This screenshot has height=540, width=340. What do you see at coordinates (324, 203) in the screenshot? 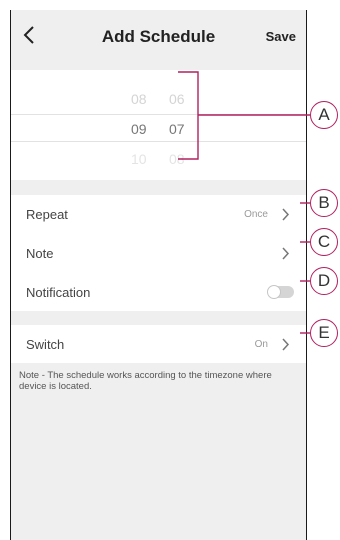
I see `callout-b: B` at bounding box center [324, 203].